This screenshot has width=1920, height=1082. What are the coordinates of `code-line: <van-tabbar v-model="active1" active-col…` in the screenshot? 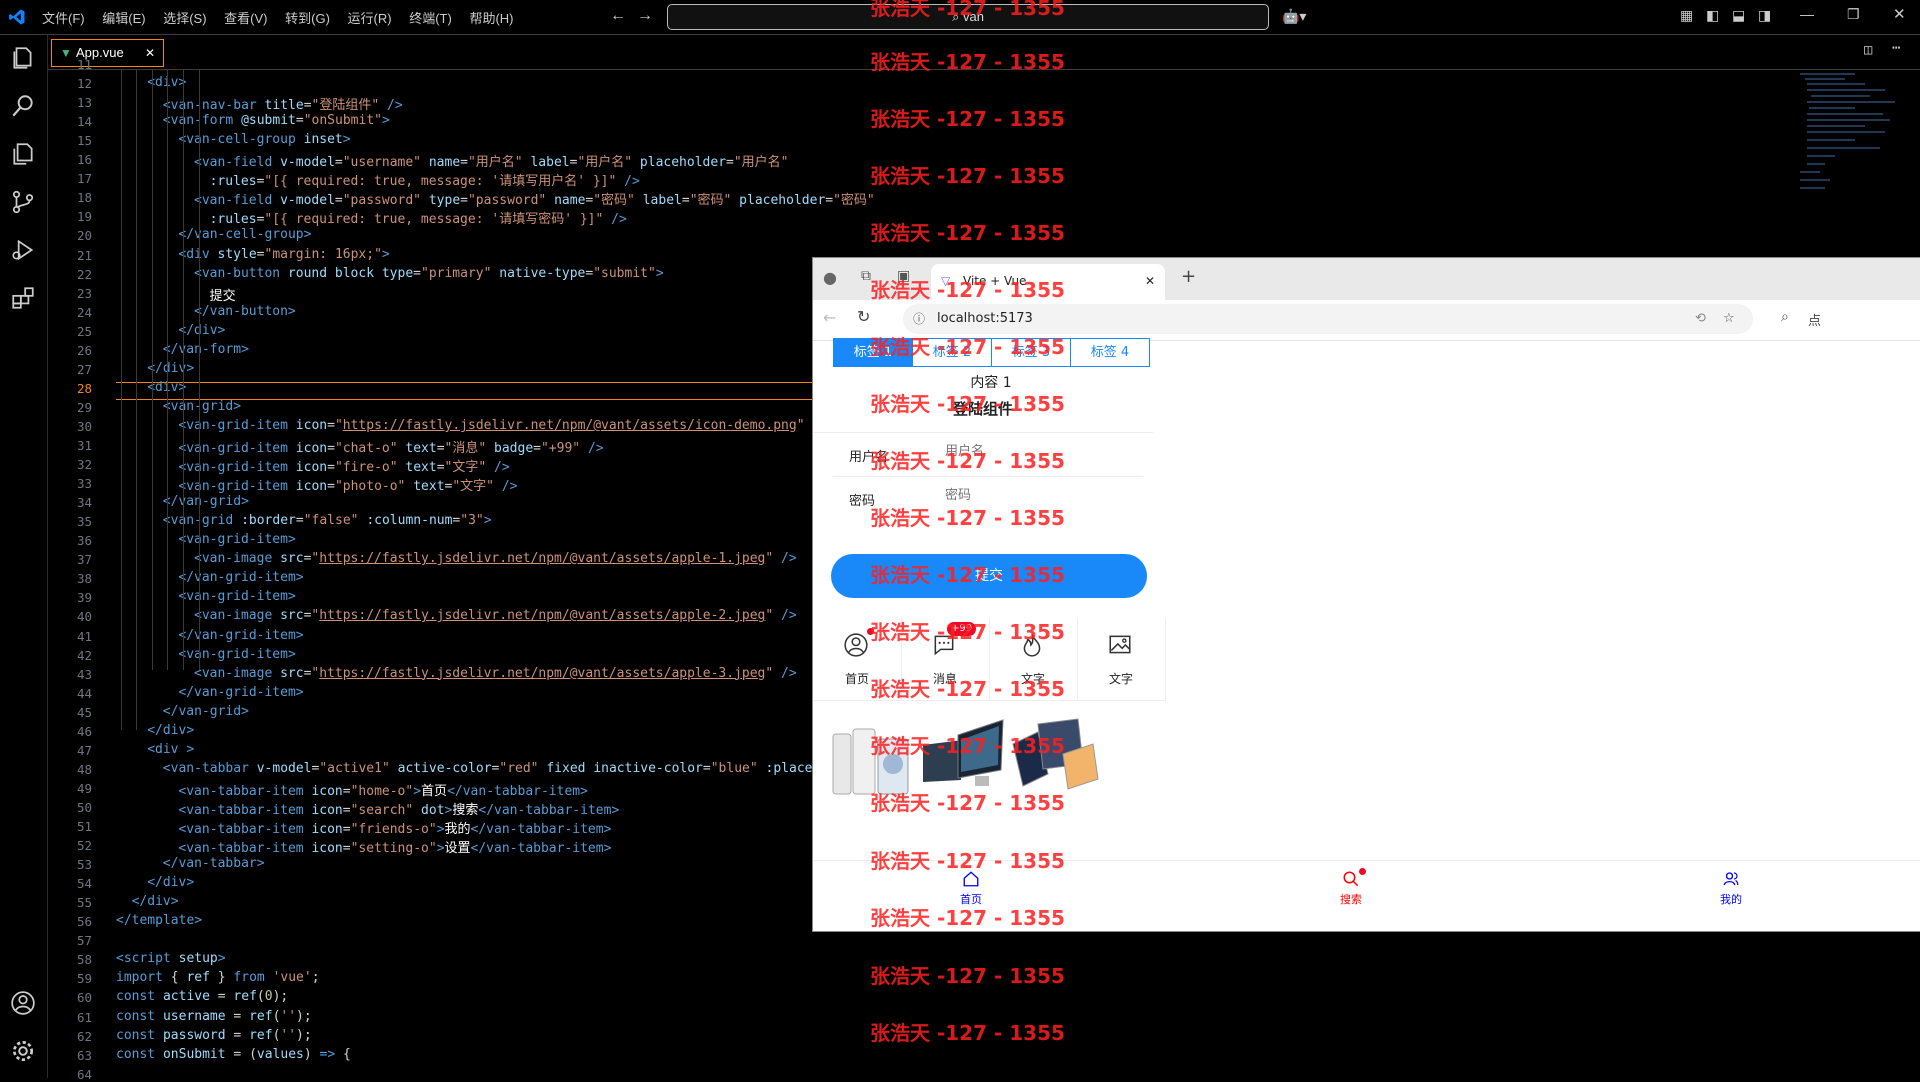 It's located at (495, 768).